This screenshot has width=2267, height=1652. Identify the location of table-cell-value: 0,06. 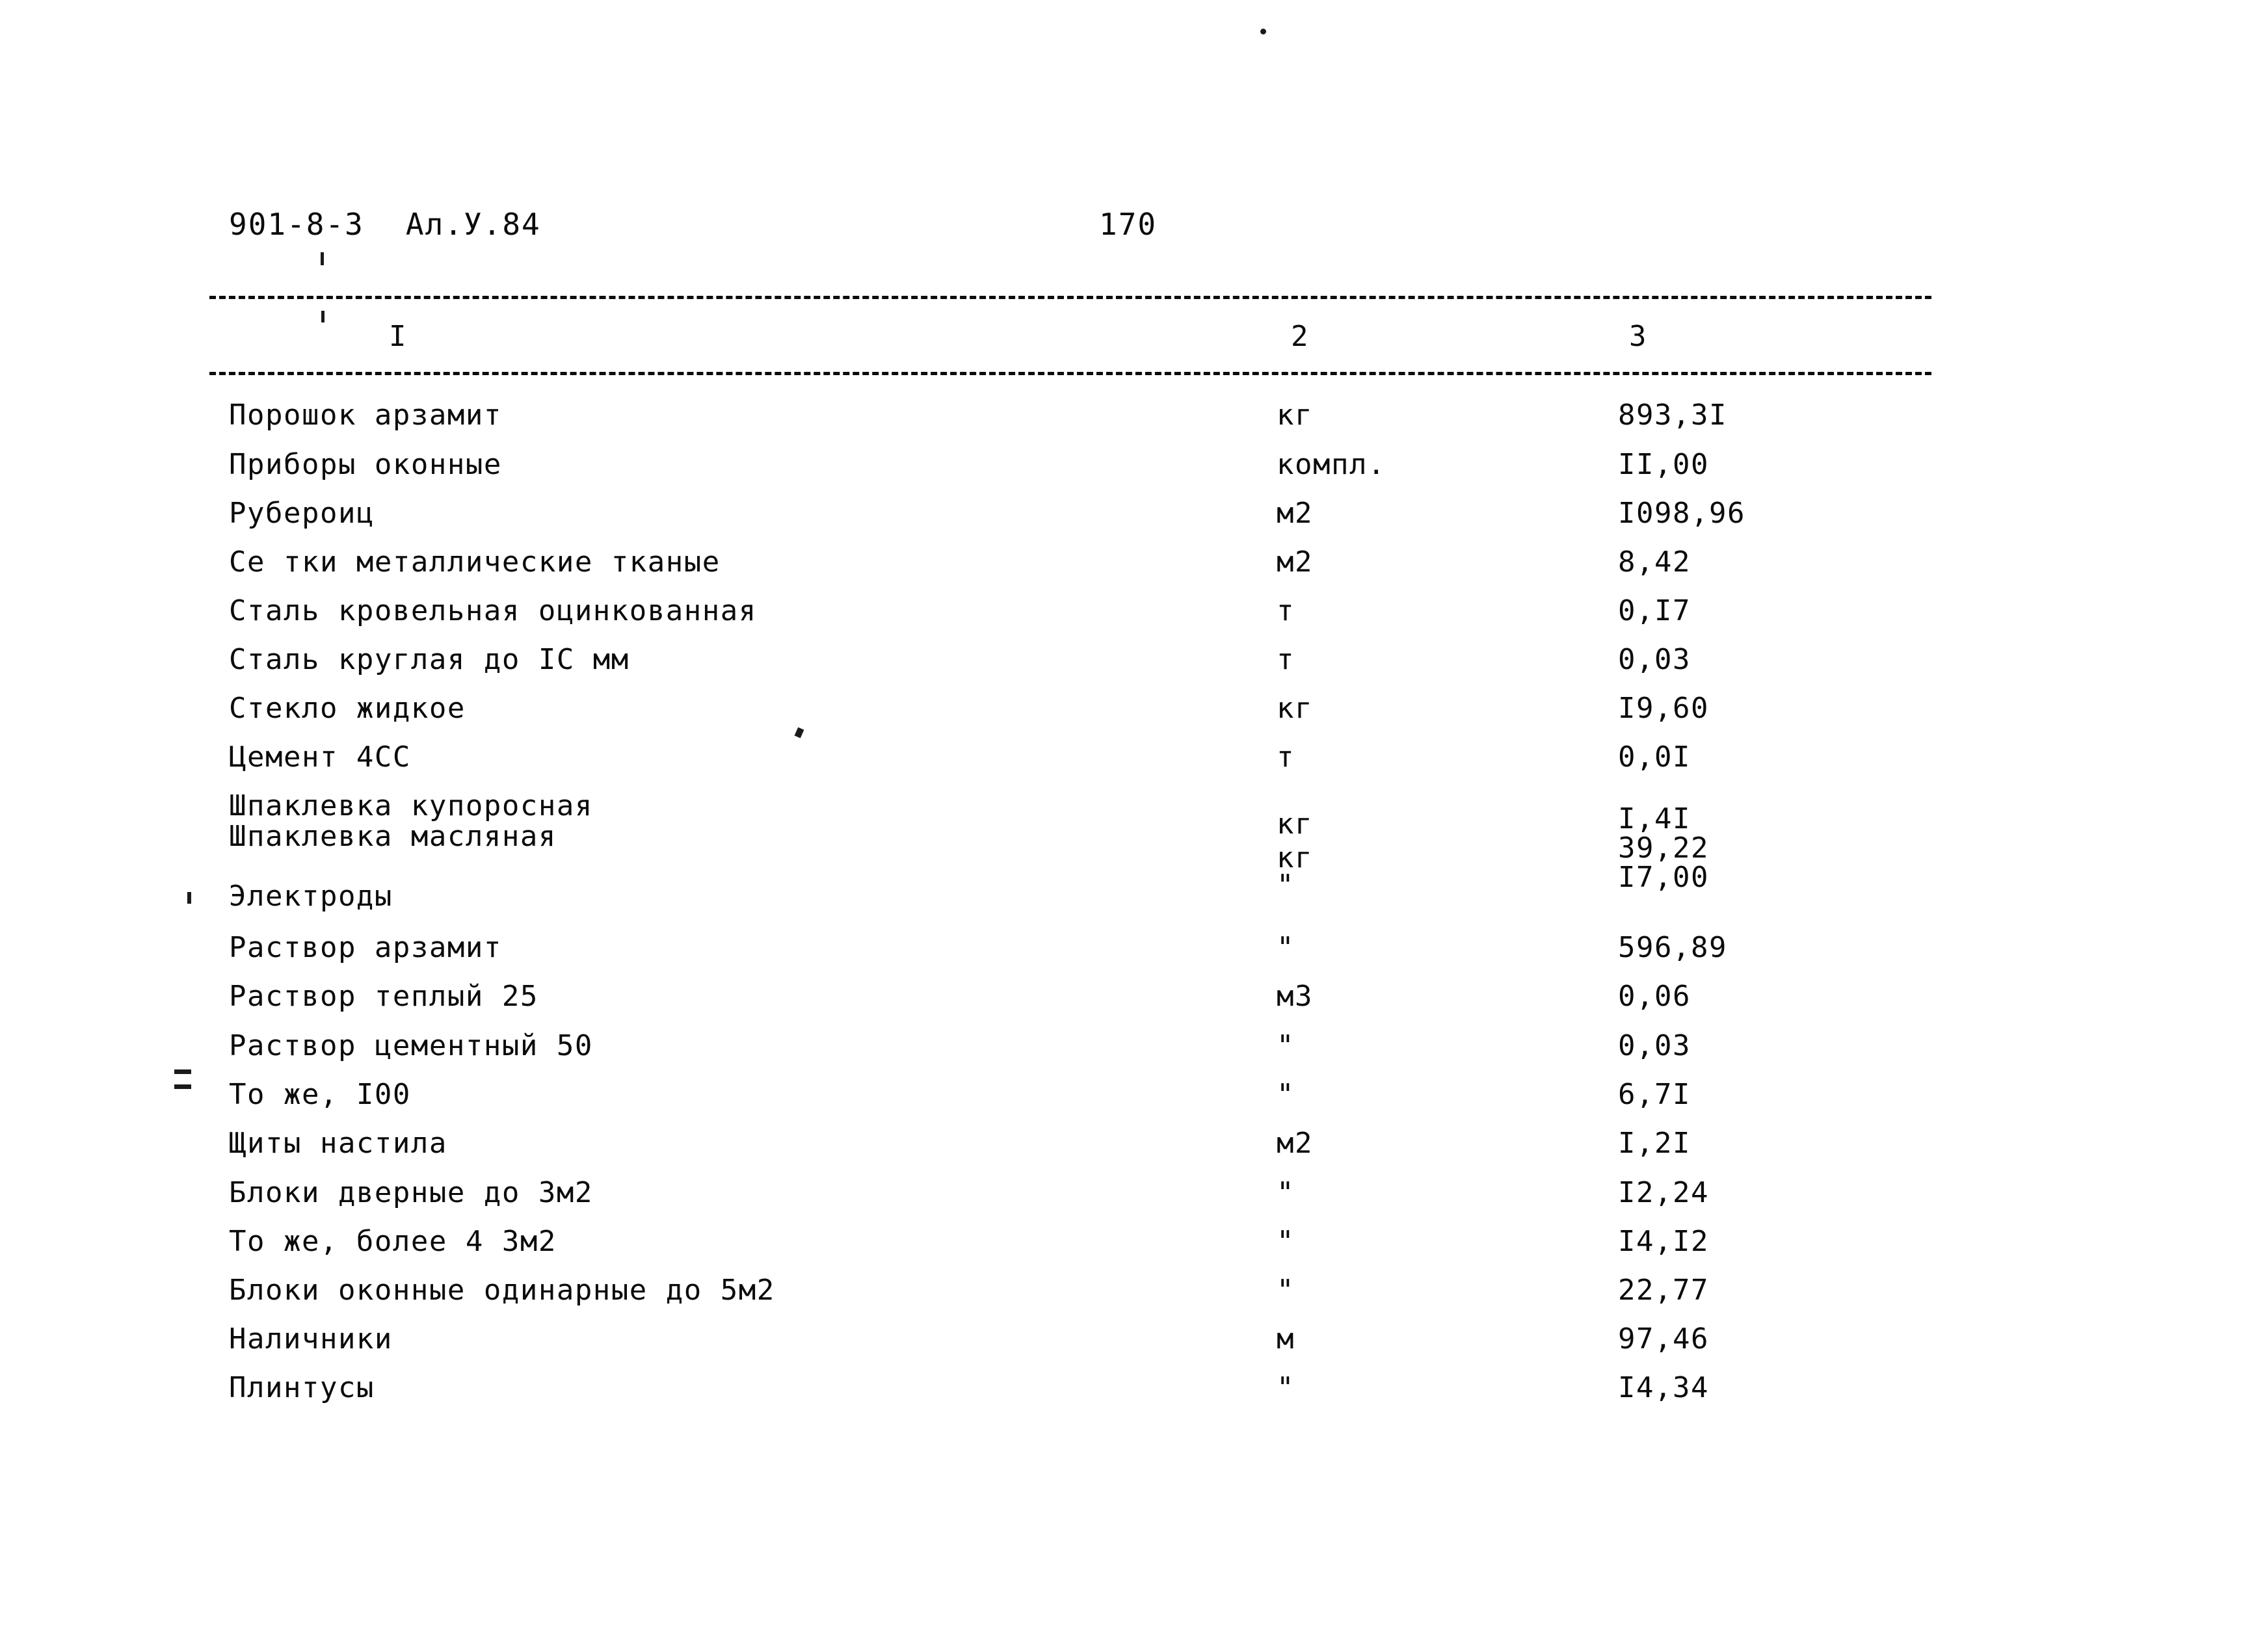
(1655, 996).